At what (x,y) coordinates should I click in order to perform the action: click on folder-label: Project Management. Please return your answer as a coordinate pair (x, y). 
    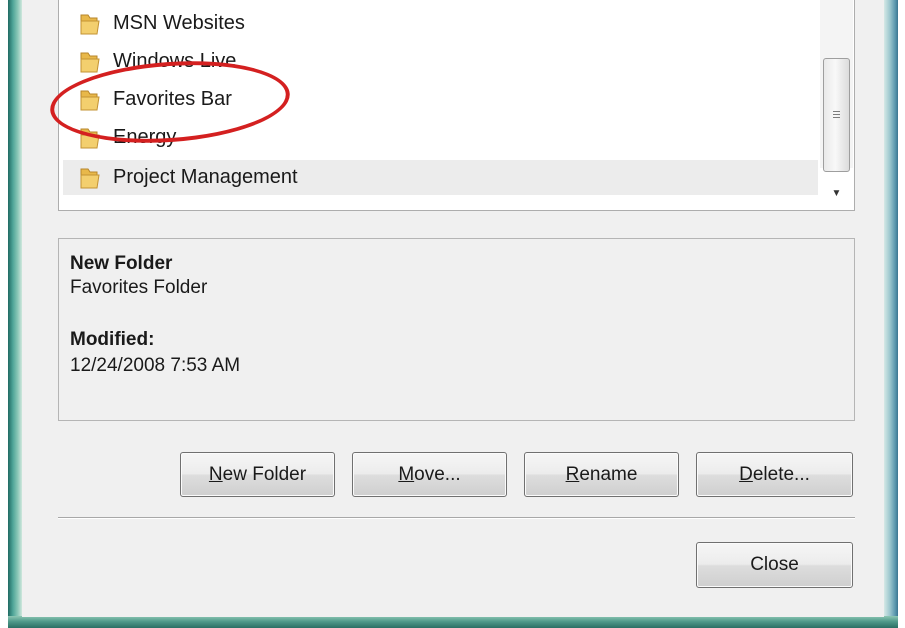
    Looking at the image, I should click on (205, 177).